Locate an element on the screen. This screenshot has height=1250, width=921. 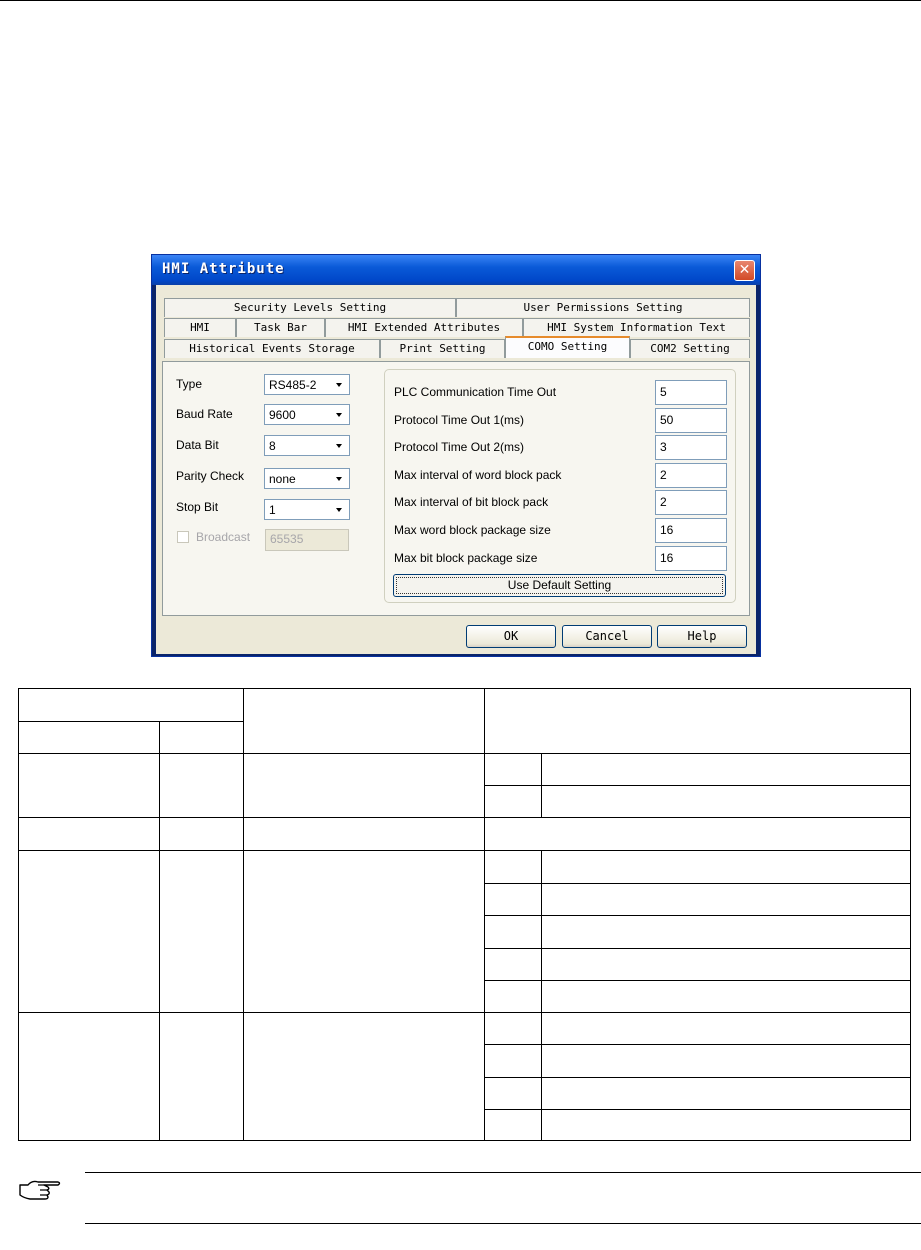
tab-historical-events-storage: Historical Events Storage is located at coordinates (272, 348).